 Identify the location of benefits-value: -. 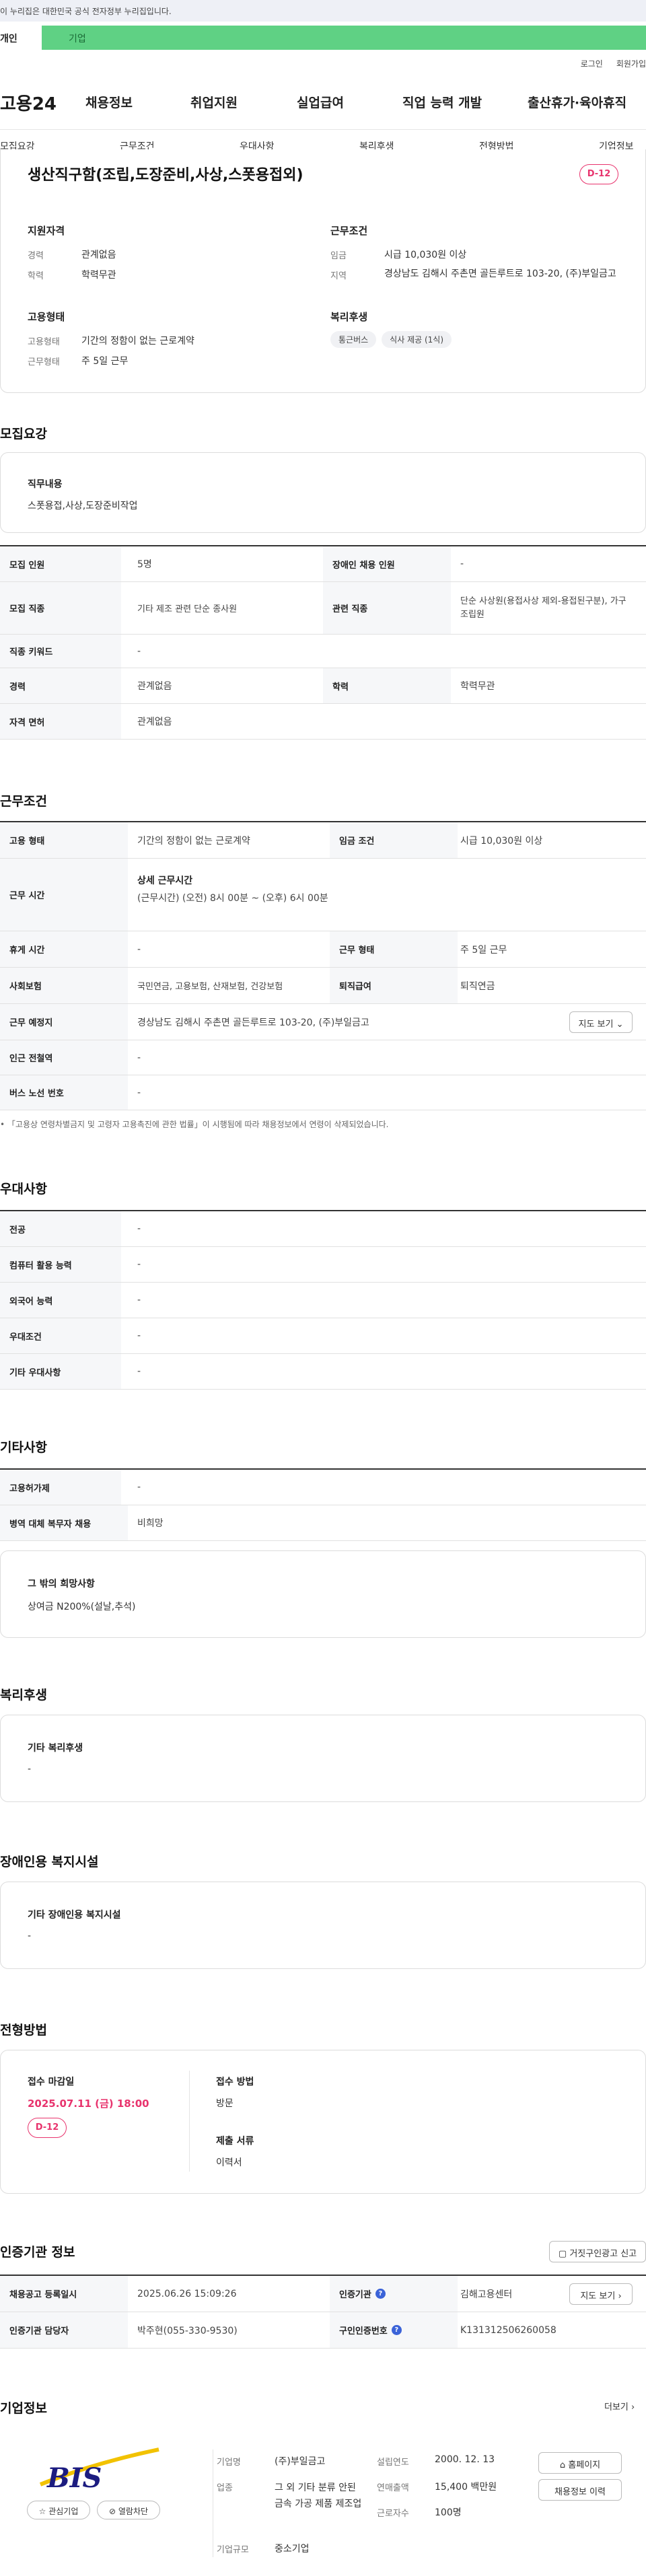
(30, 1769).